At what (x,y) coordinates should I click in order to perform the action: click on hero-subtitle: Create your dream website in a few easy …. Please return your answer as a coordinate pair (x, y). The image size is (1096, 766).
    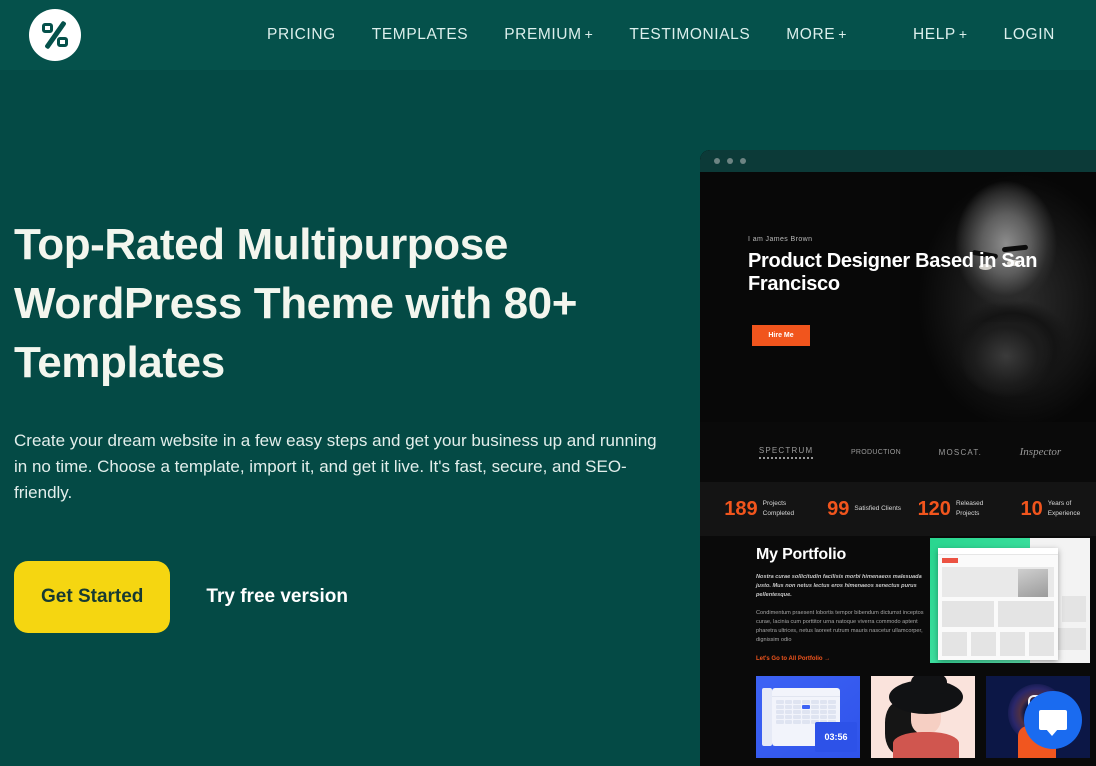
    Looking at the image, I should click on (335, 466).